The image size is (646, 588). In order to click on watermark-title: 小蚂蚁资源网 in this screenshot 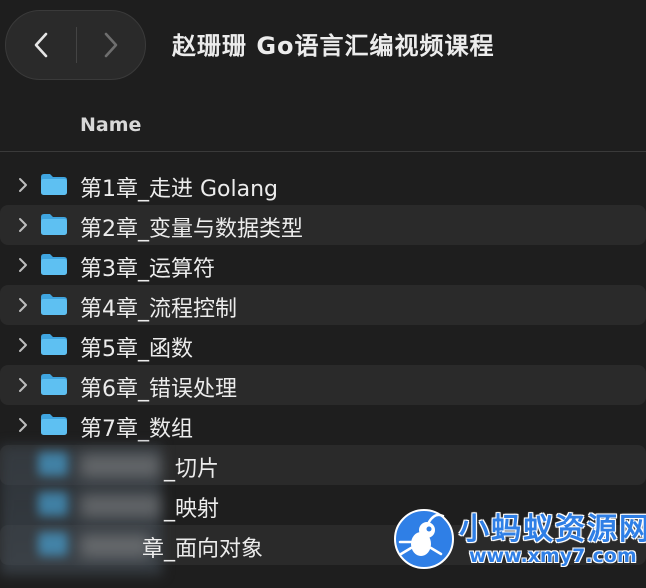, I will do `click(552, 529)`.